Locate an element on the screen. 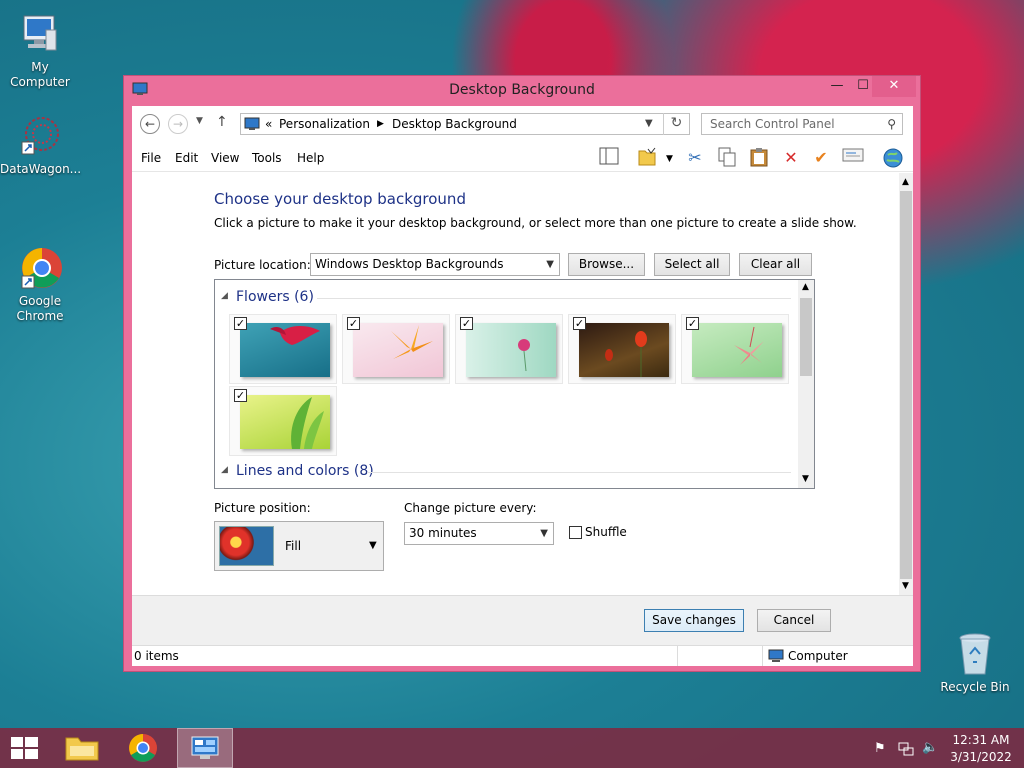 This screenshot has height=768, width=1024. group-divider is located at coordinates (579, 472).